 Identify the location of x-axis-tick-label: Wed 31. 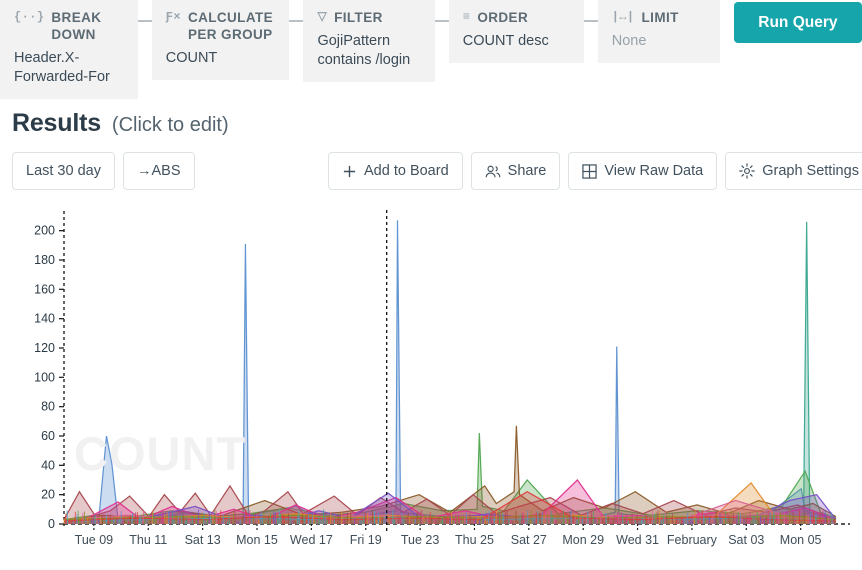
(637, 540).